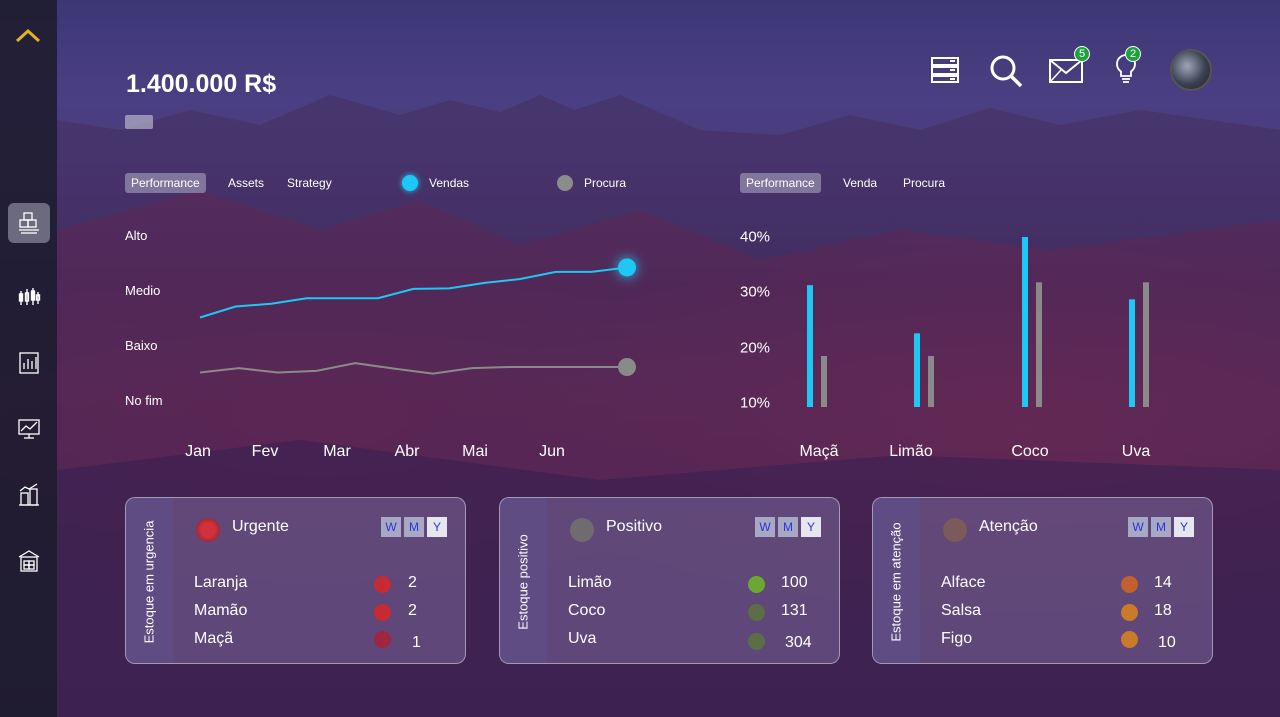  I want to click on card-side-label: Estoque positivo, so click(523, 582).